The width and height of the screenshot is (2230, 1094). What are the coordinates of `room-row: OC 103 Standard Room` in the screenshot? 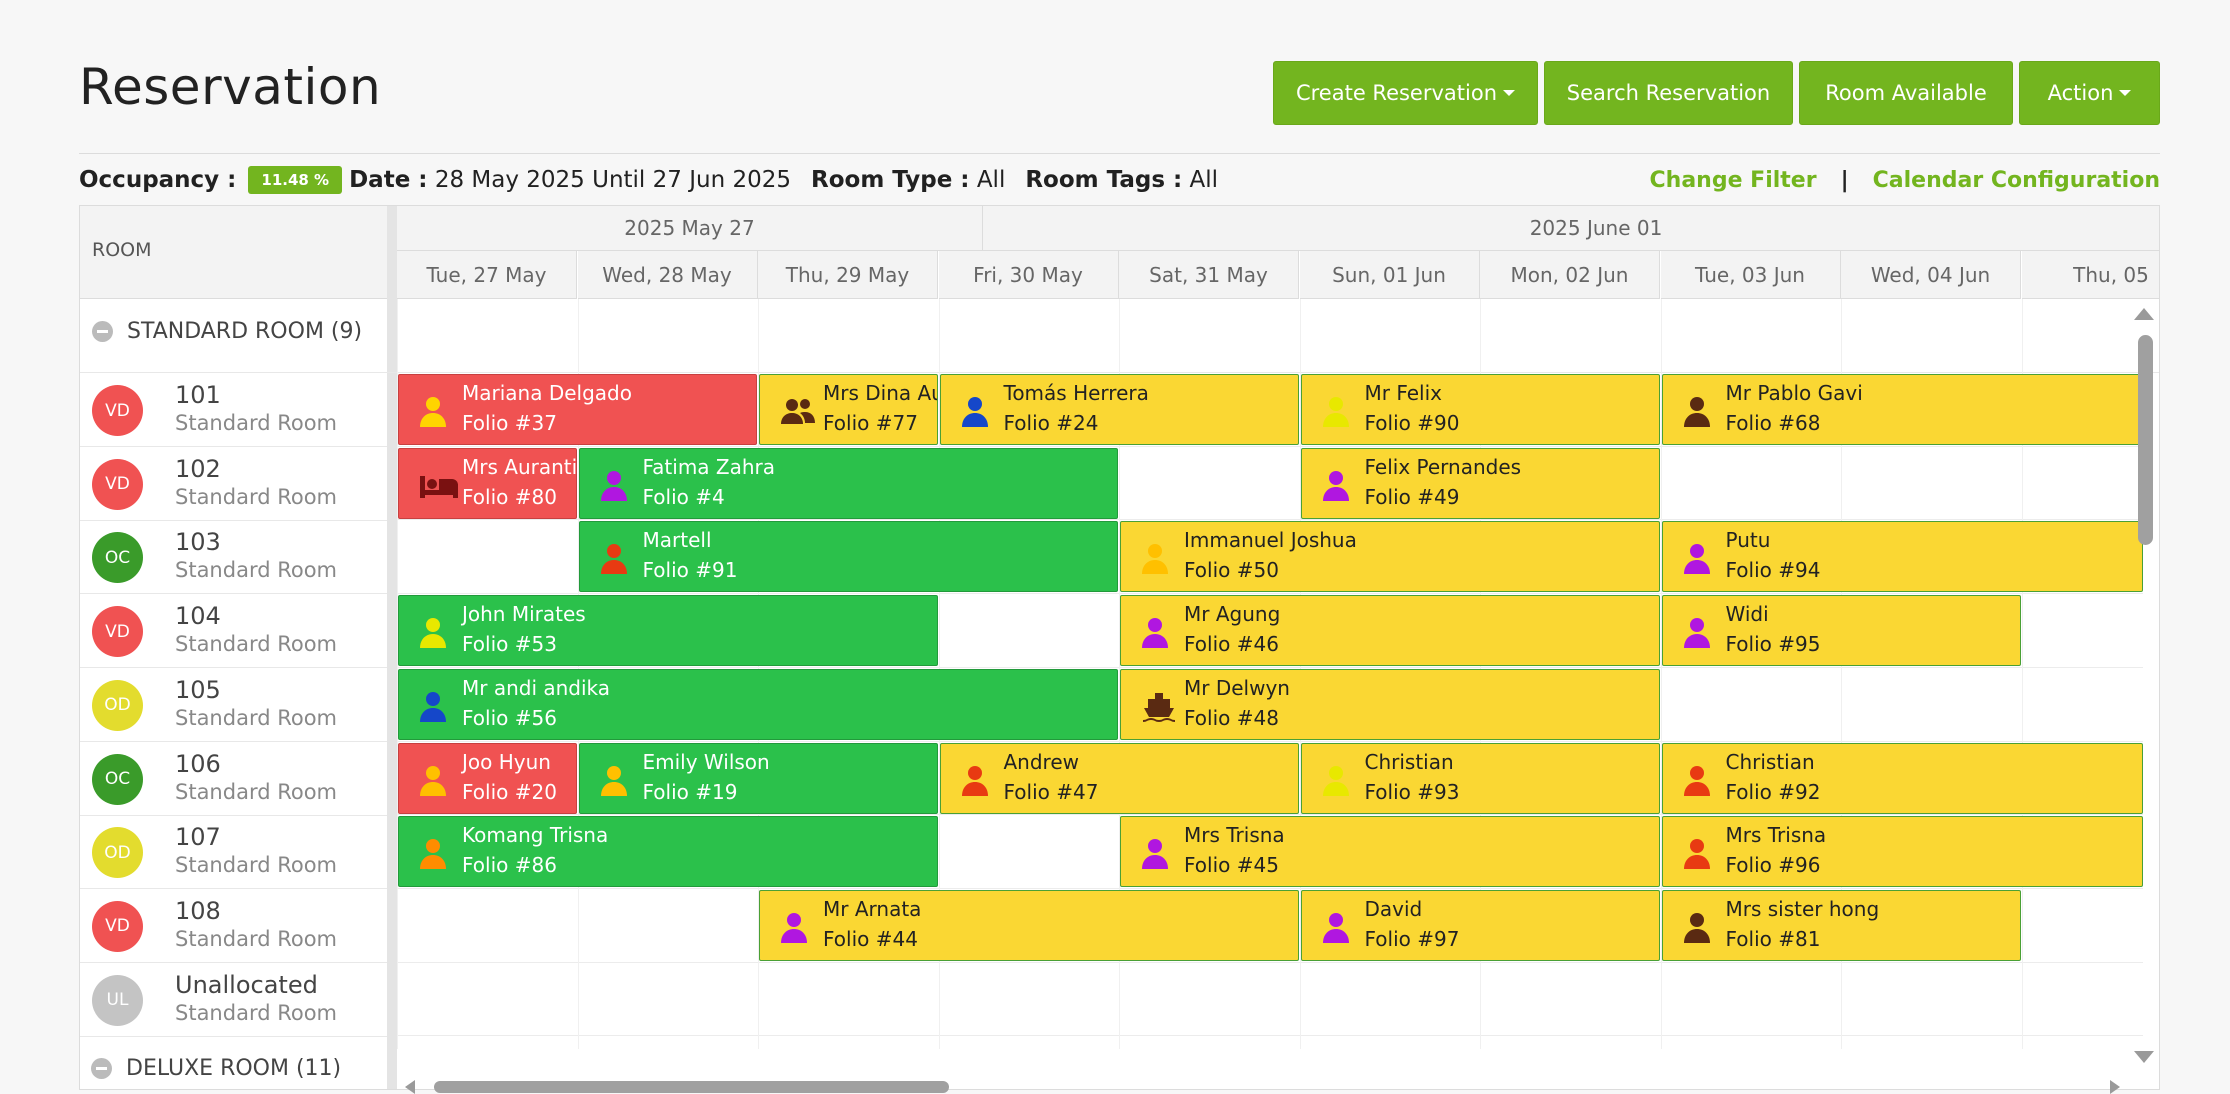 It's located at (233, 557).